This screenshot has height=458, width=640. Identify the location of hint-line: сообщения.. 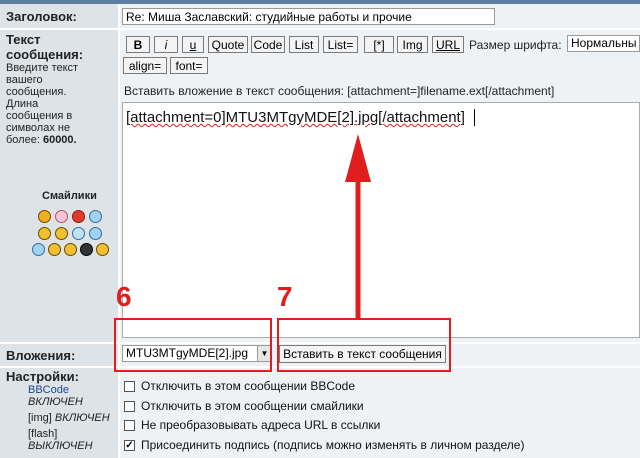
(36, 92).